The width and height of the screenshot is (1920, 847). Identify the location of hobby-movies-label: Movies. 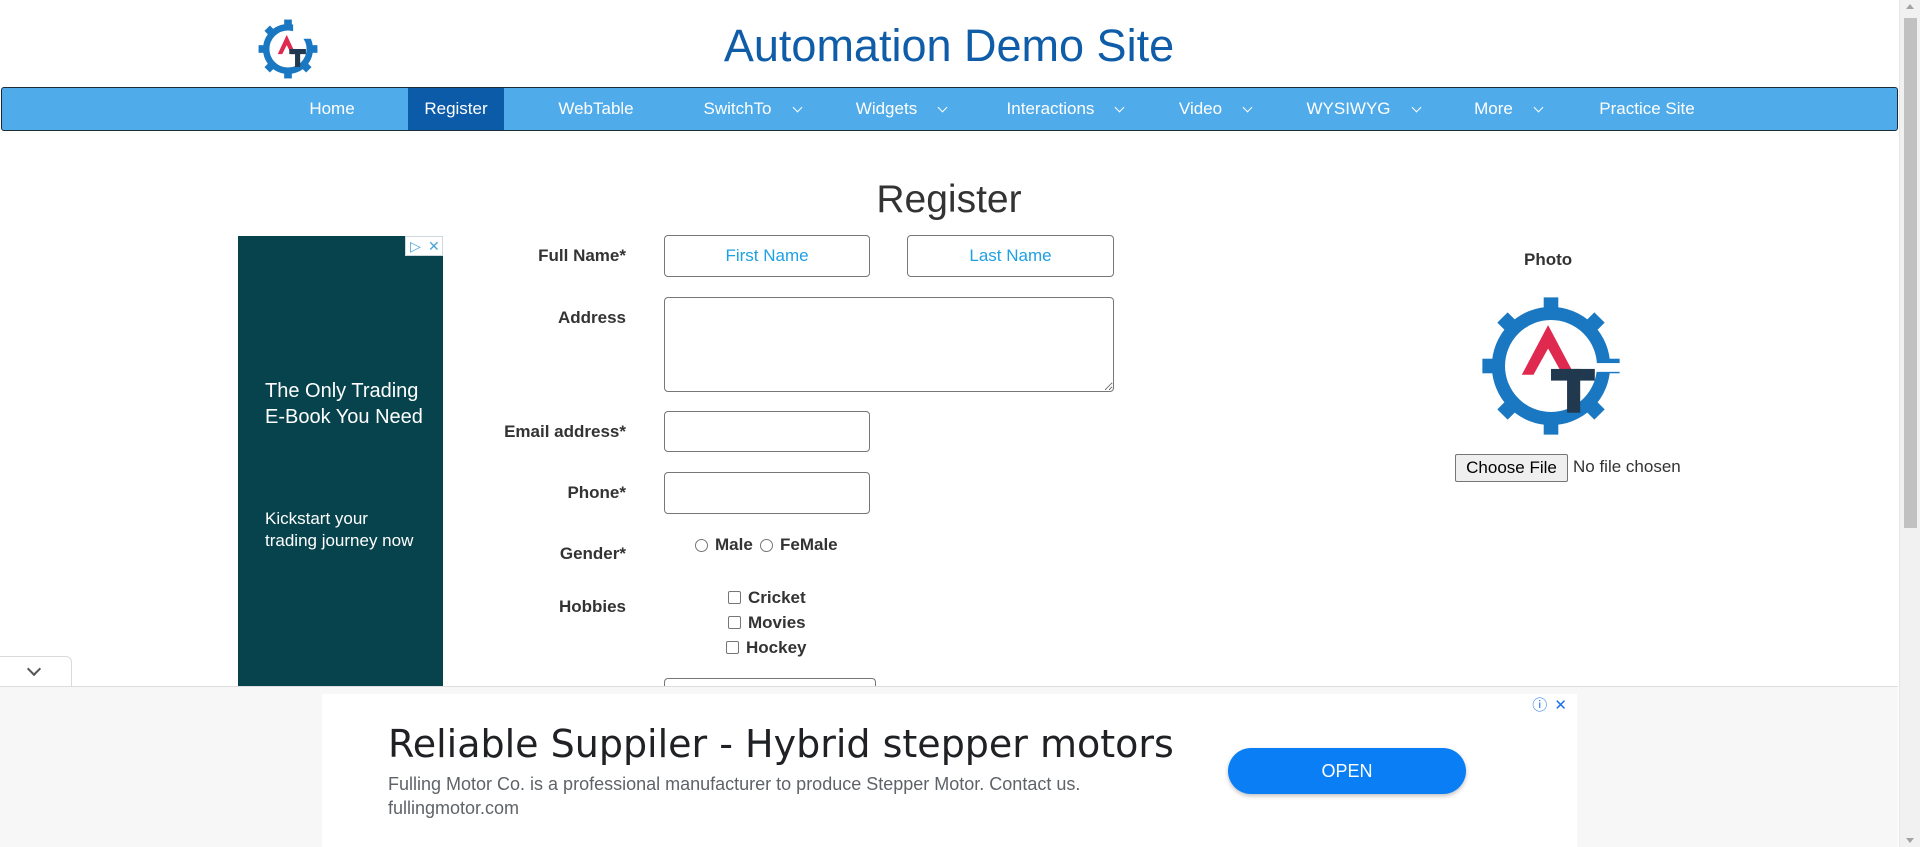
(777, 623).